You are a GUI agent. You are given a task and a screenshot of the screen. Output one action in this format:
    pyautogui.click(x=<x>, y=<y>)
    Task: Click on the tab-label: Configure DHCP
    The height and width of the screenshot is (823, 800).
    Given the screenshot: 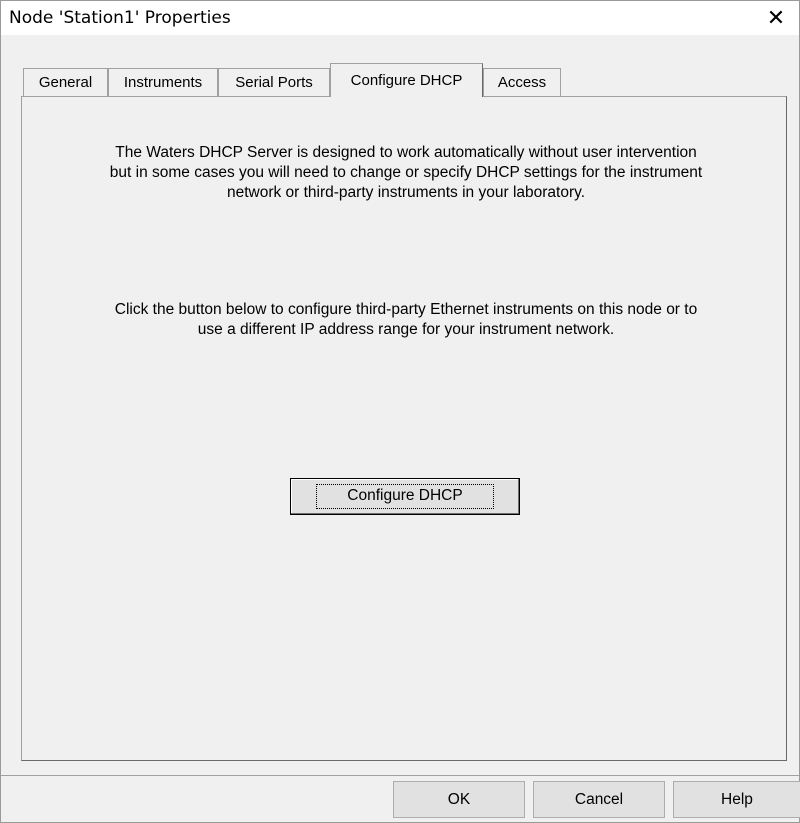 What is the action you would take?
    pyautogui.click(x=406, y=80)
    